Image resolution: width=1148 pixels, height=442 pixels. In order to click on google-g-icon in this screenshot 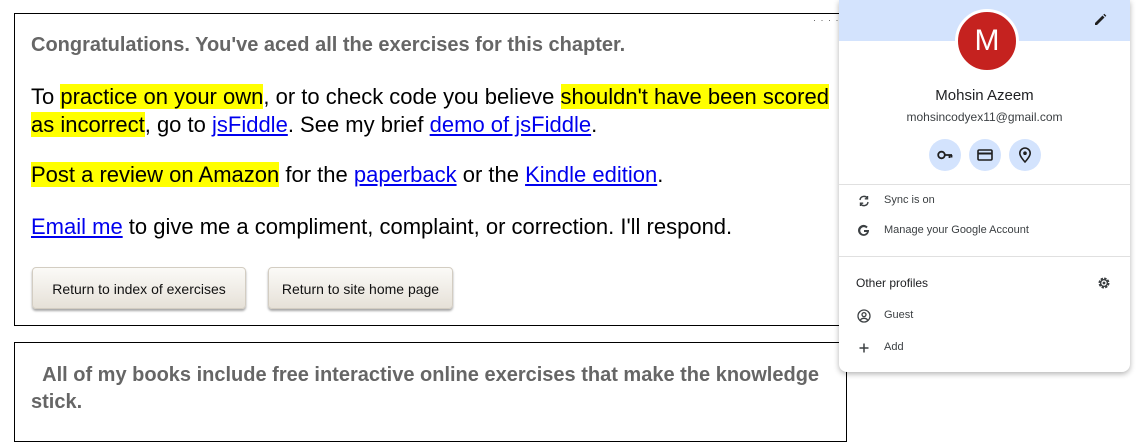, I will do `click(863, 230)`.